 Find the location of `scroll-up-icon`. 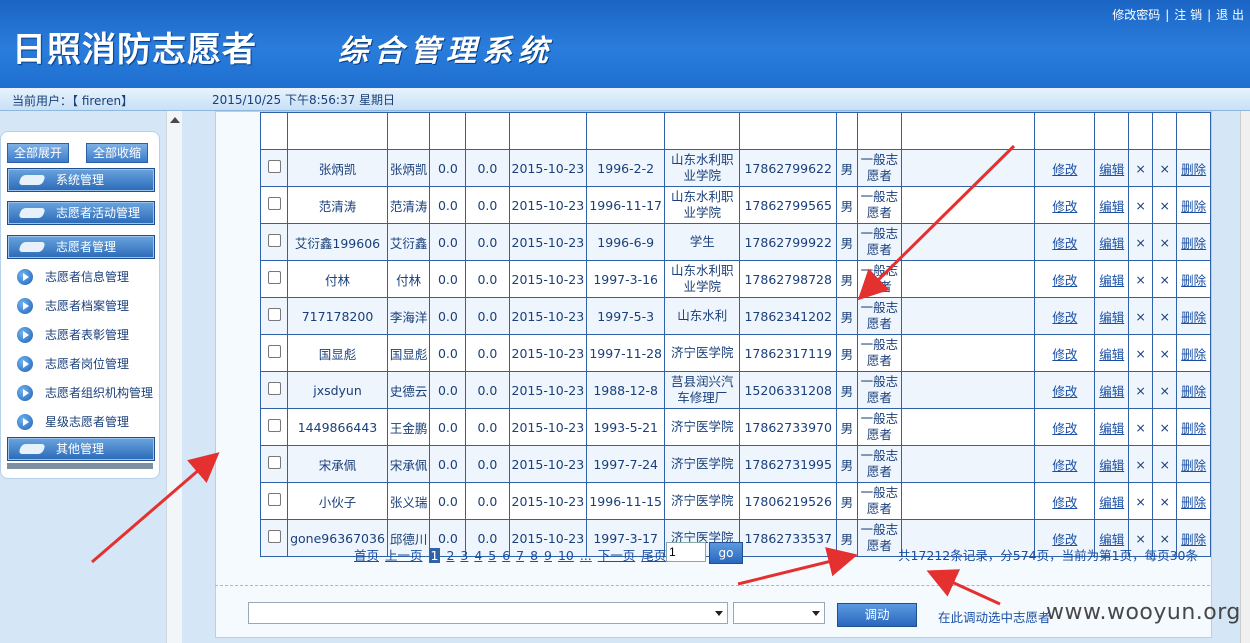

scroll-up-icon is located at coordinates (175, 120).